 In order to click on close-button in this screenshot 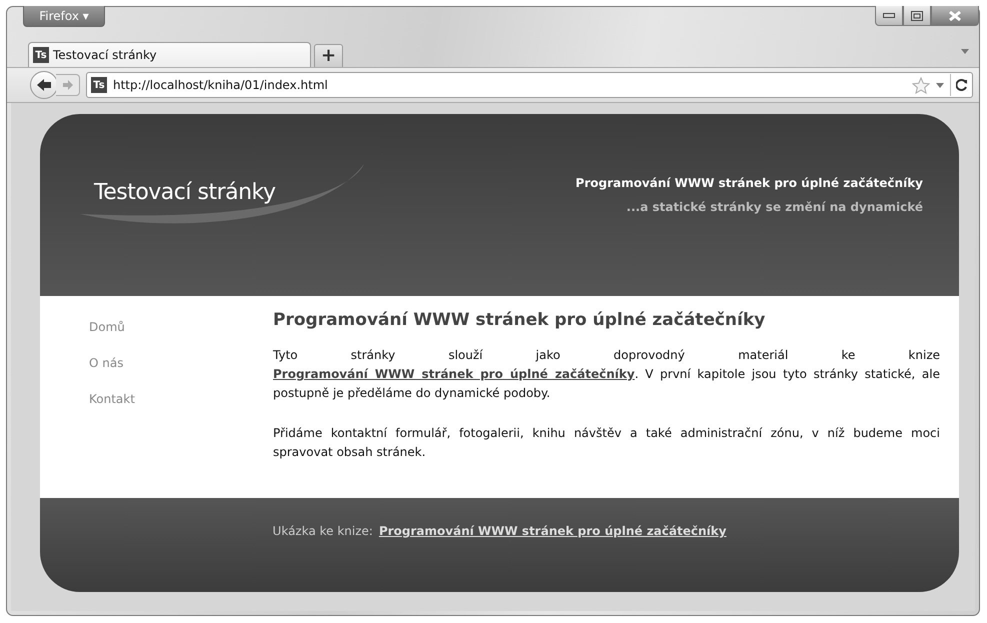, I will do `click(955, 16)`.